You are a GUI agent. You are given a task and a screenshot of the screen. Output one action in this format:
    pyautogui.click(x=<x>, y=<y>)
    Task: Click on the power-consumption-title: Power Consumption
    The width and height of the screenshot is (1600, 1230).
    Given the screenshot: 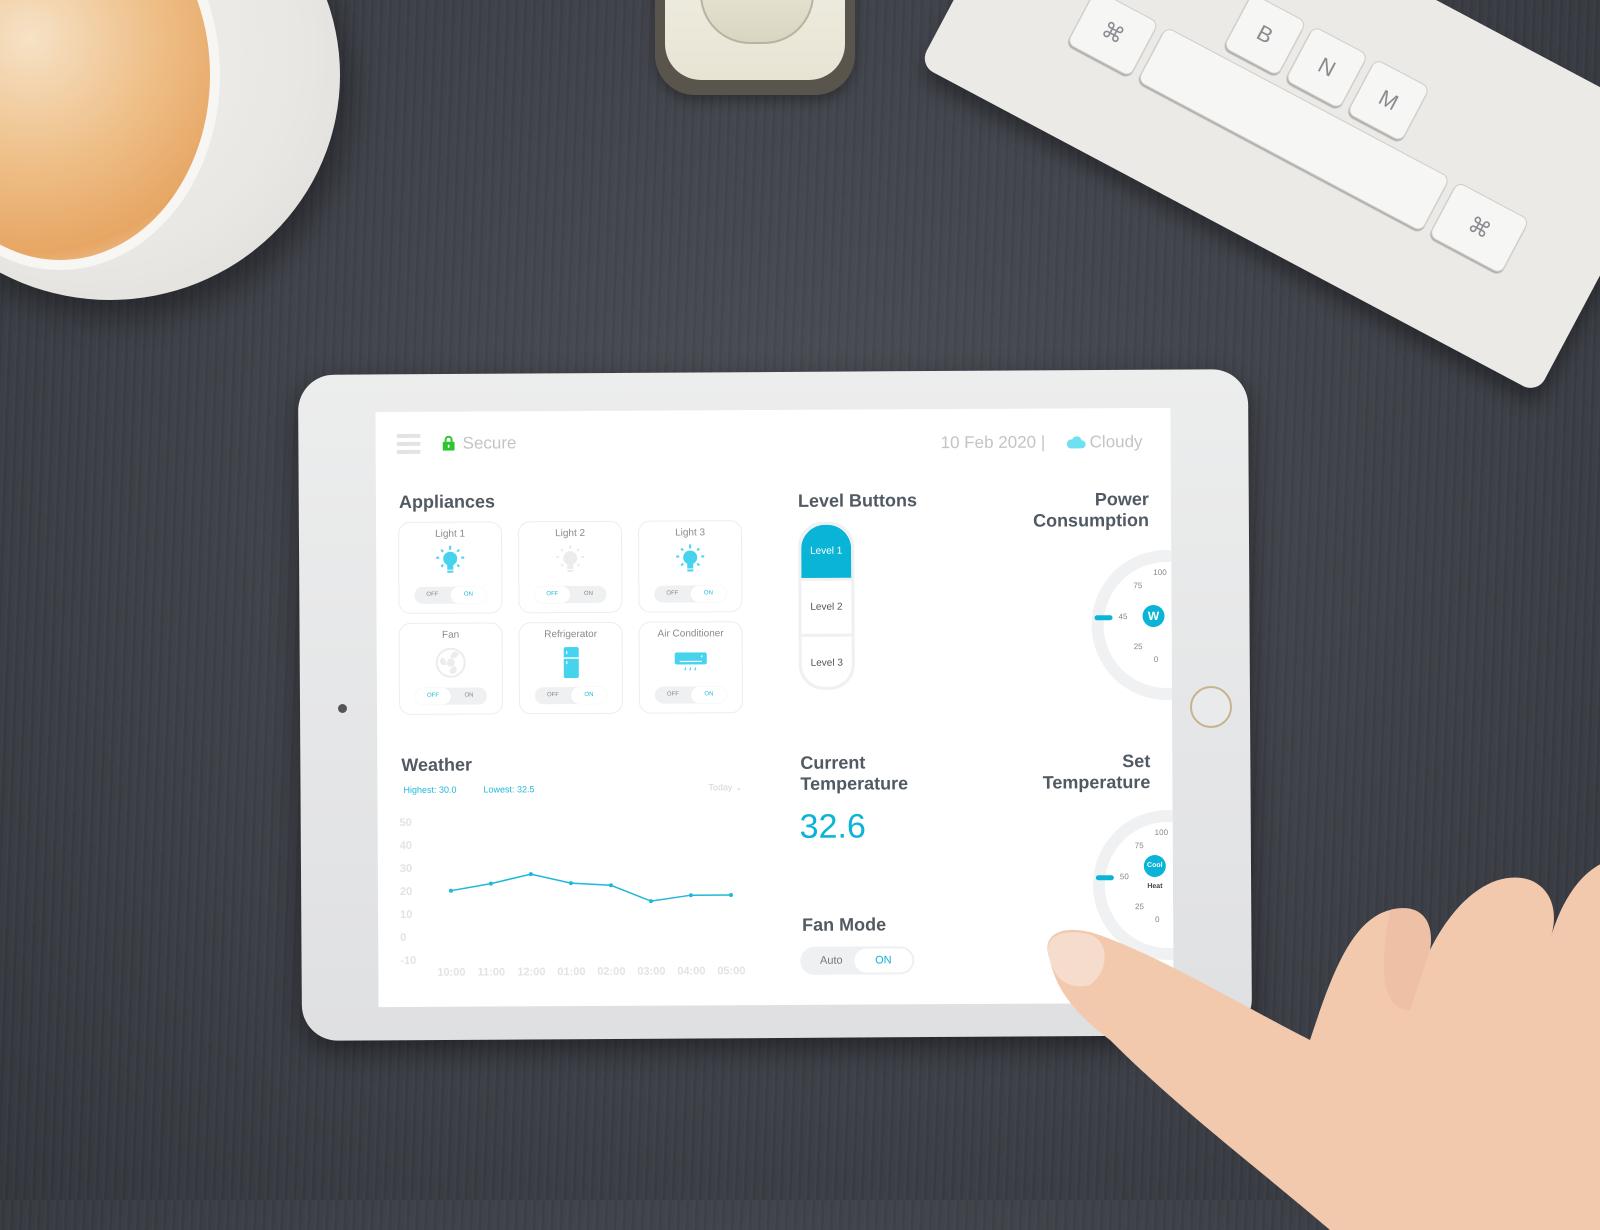 What is the action you would take?
    pyautogui.click(x=1091, y=510)
    